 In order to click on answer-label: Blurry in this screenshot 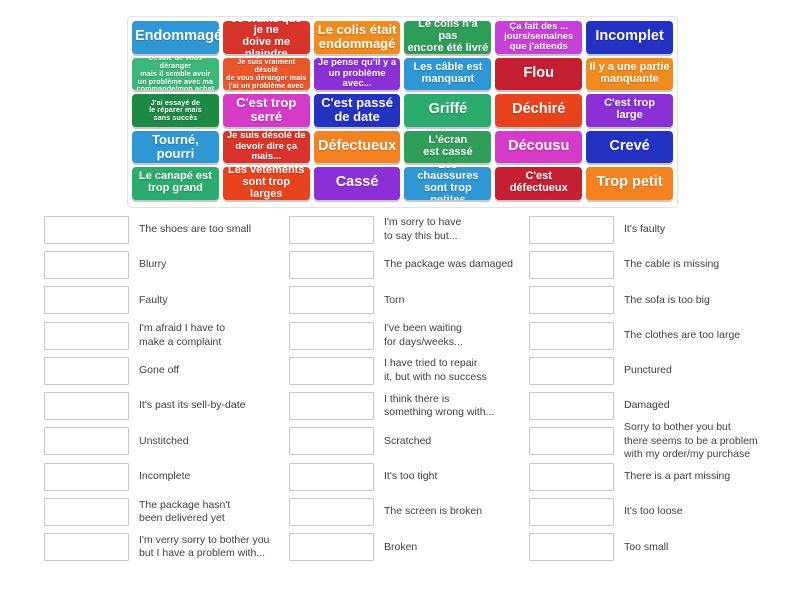, I will do `click(153, 264)`.